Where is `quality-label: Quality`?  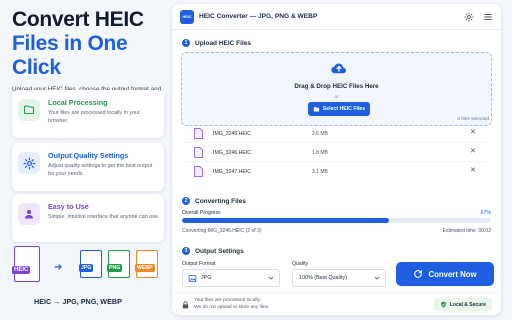 quality-label: Quality is located at coordinates (300, 264).